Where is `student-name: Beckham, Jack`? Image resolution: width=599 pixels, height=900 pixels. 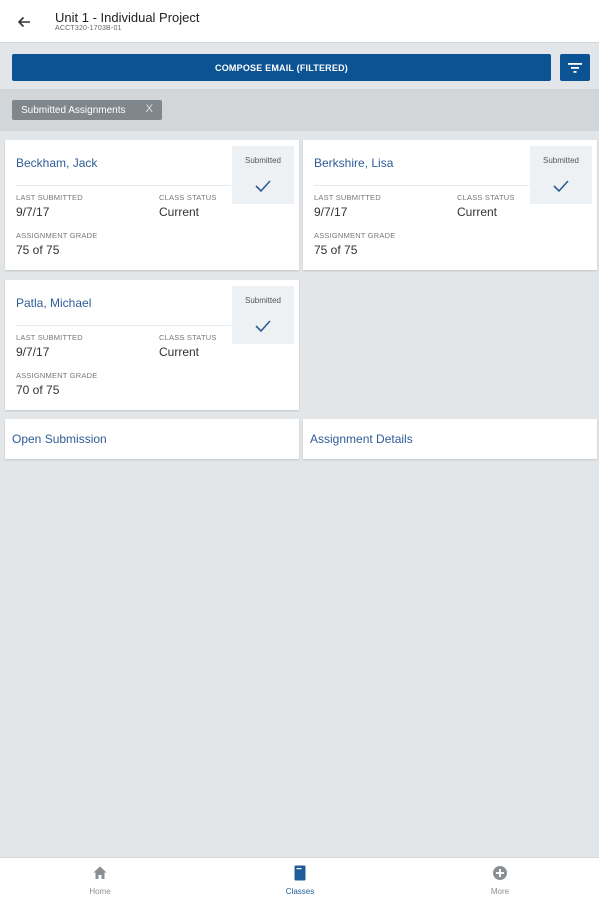 student-name: Beckham, Jack is located at coordinates (56, 163).